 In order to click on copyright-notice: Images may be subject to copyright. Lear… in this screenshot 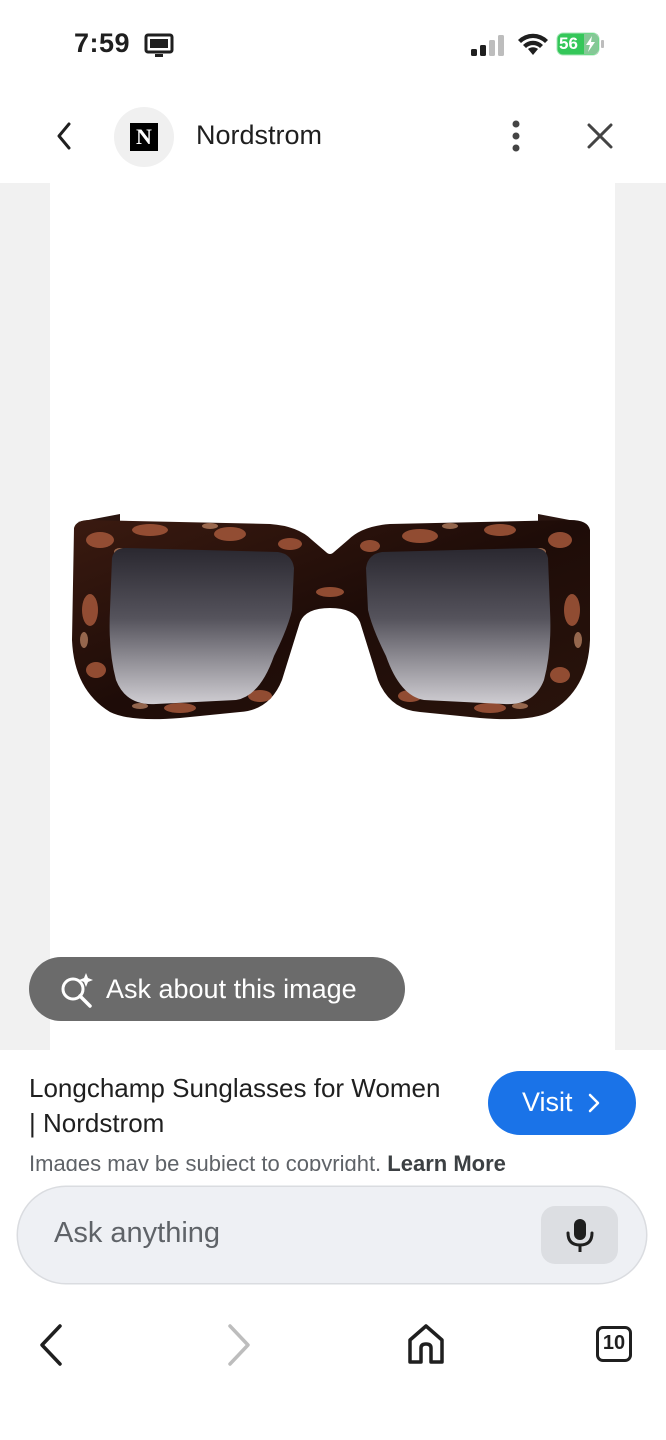, I will do `click(309, 1160)`.